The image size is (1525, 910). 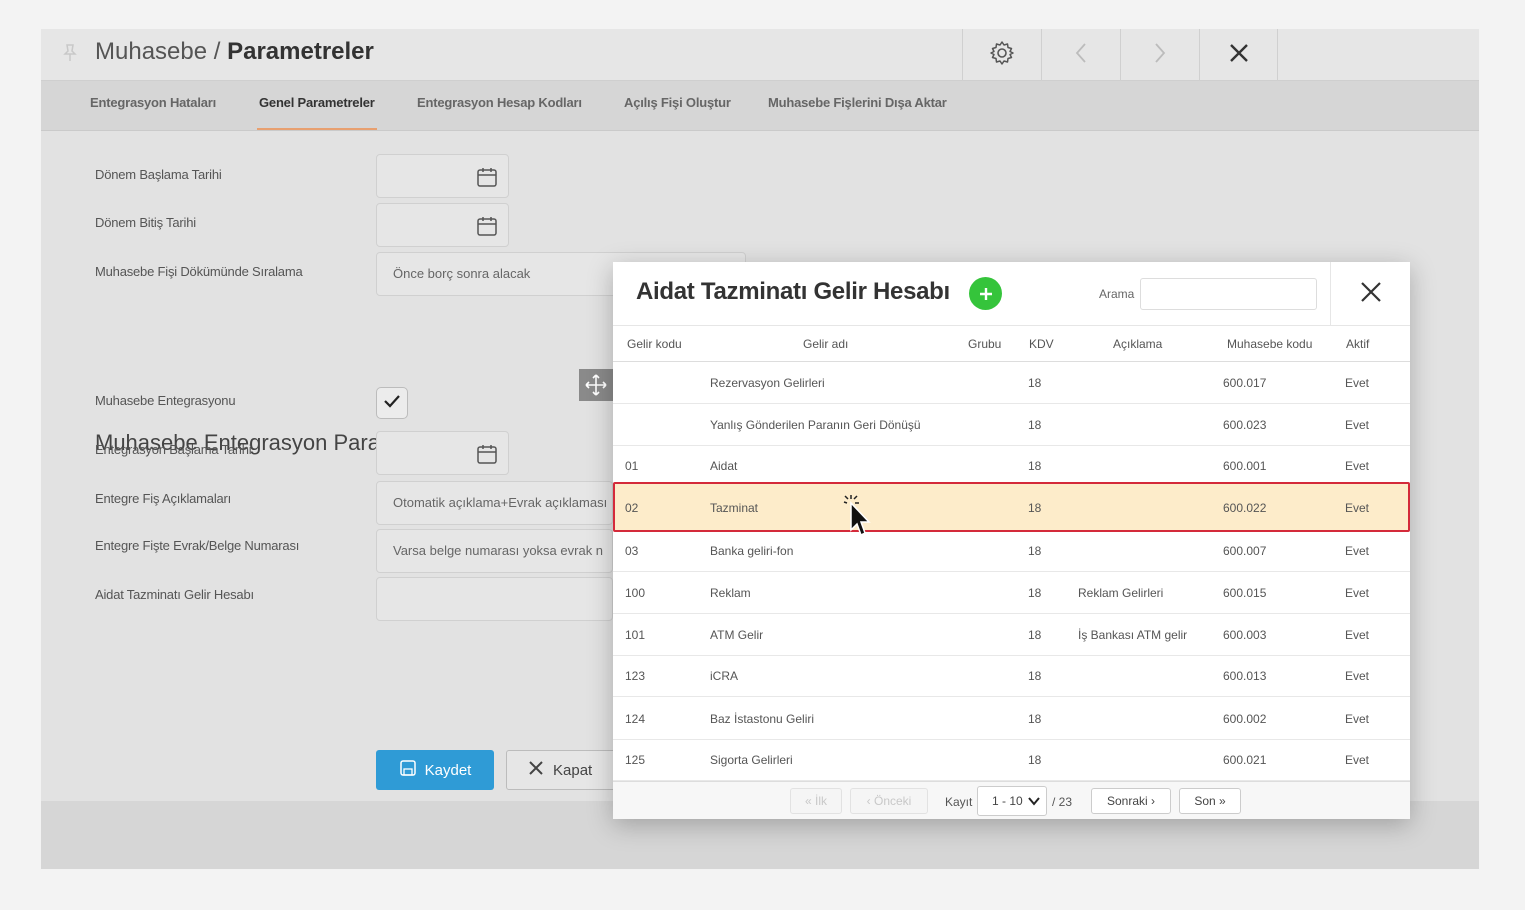 What do you see at coordinates (1133, 635) in the screenshot?
I see `cell-aciklama: İş Bankası ATM gelir` at bounding box center [1133, 635].